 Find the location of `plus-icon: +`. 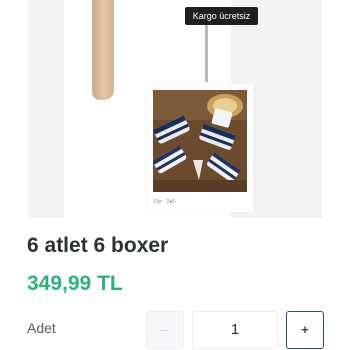

plus-icon: + is located at coordinates (305, 329).